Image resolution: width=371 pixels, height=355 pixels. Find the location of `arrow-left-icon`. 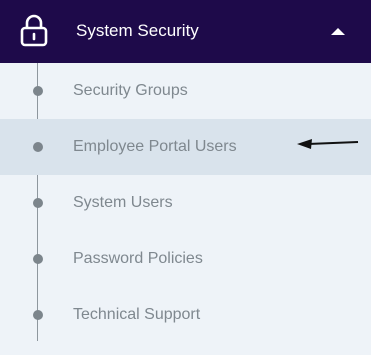

arrow-left-icon is located at coordinates (328, 144).